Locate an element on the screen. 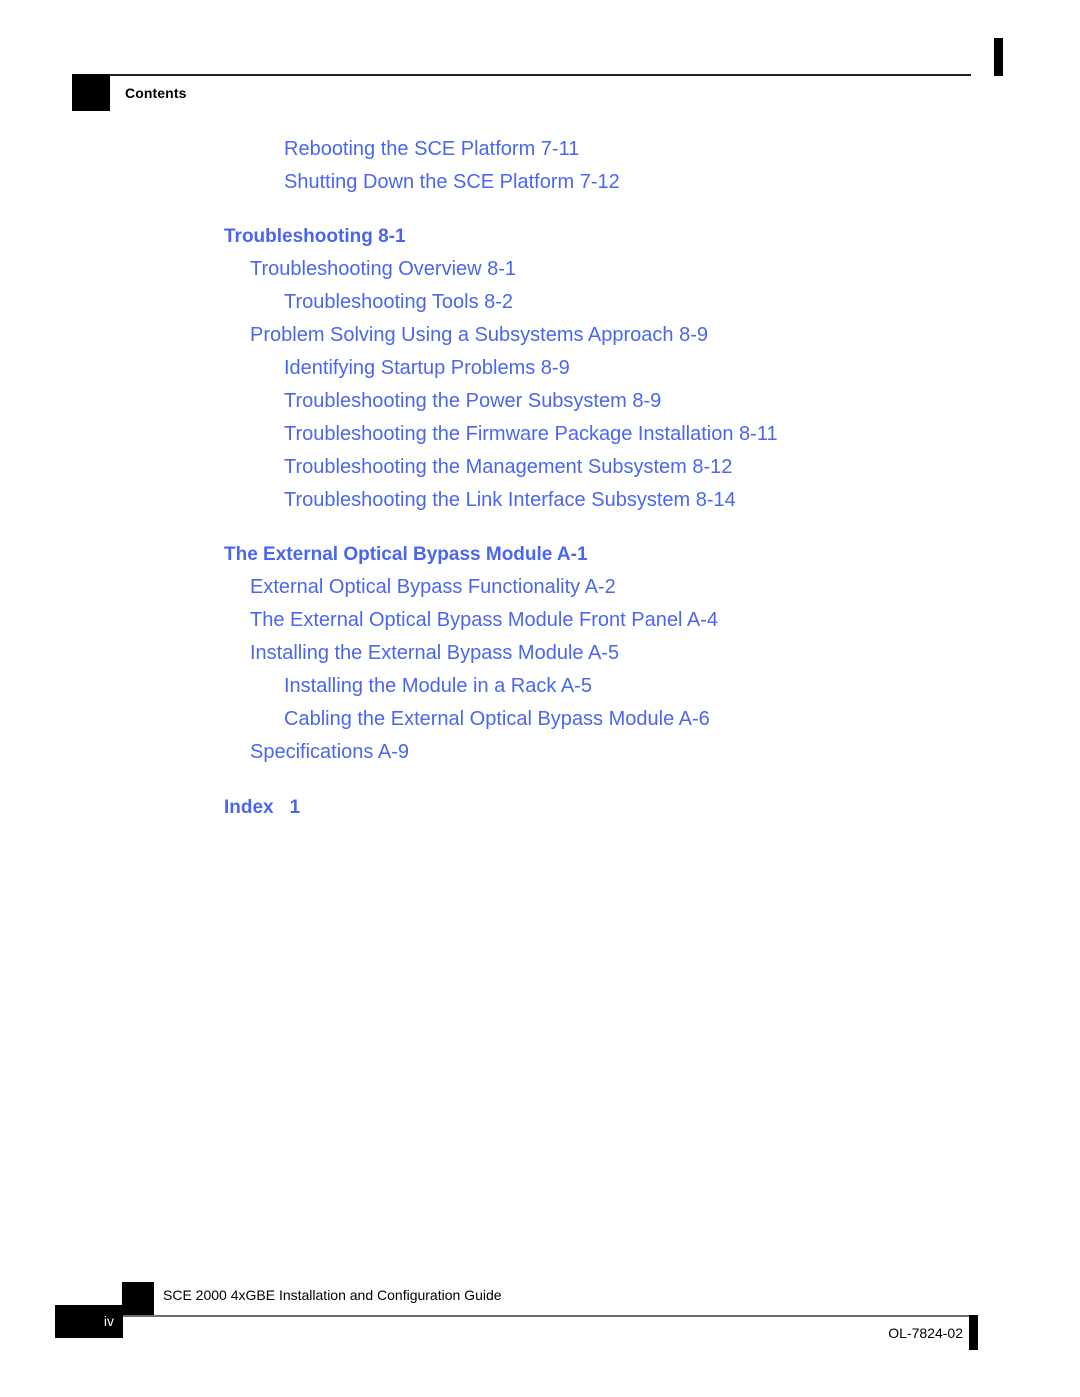 This screenshot has width=1080, height=1397. footer-page-number-box: iv is located at coordinates (89, 1321).